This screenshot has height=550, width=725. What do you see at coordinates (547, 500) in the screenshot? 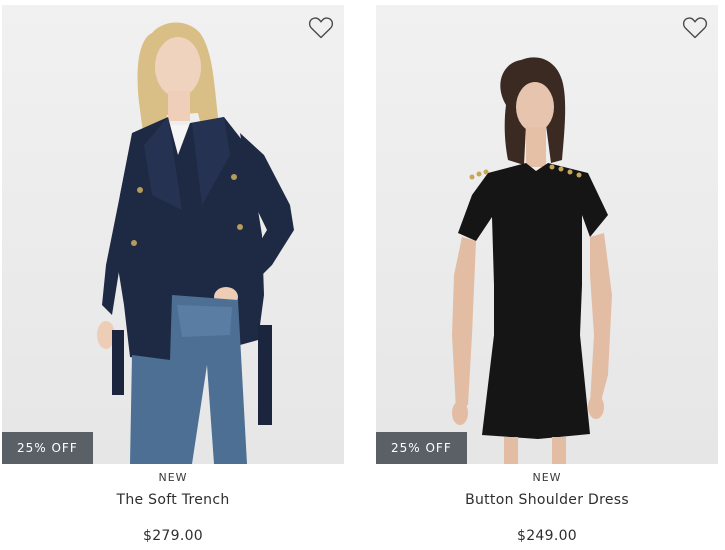
I see `product-name-link: Button Shoulder Dress` at bounding box center [547, 500].